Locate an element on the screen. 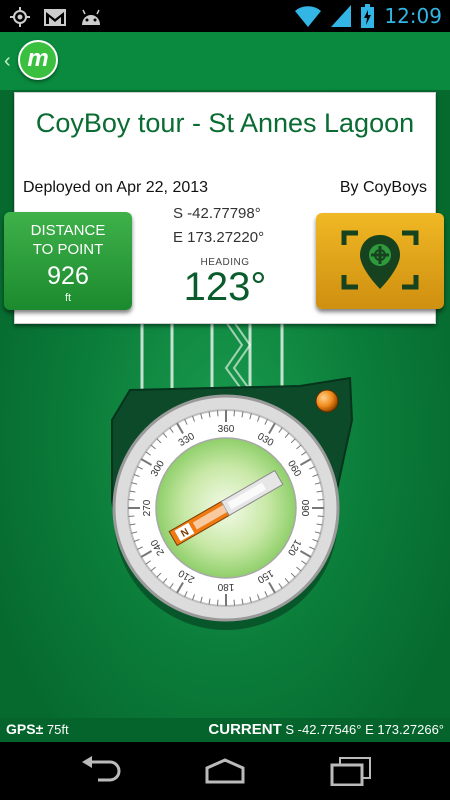 The height and width of the screenshot is (800, 450). tour-author: By CoyBoys is located at coordinates (383, 187).